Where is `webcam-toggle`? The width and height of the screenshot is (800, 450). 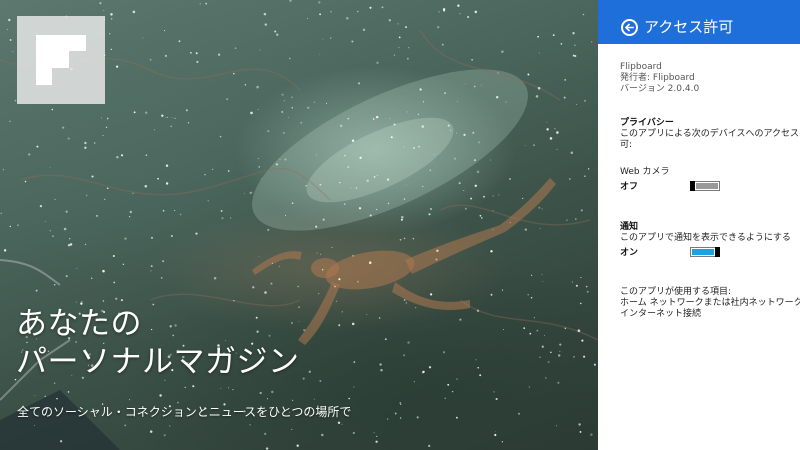 webcam-toggle is located at coordinates (705, 186).